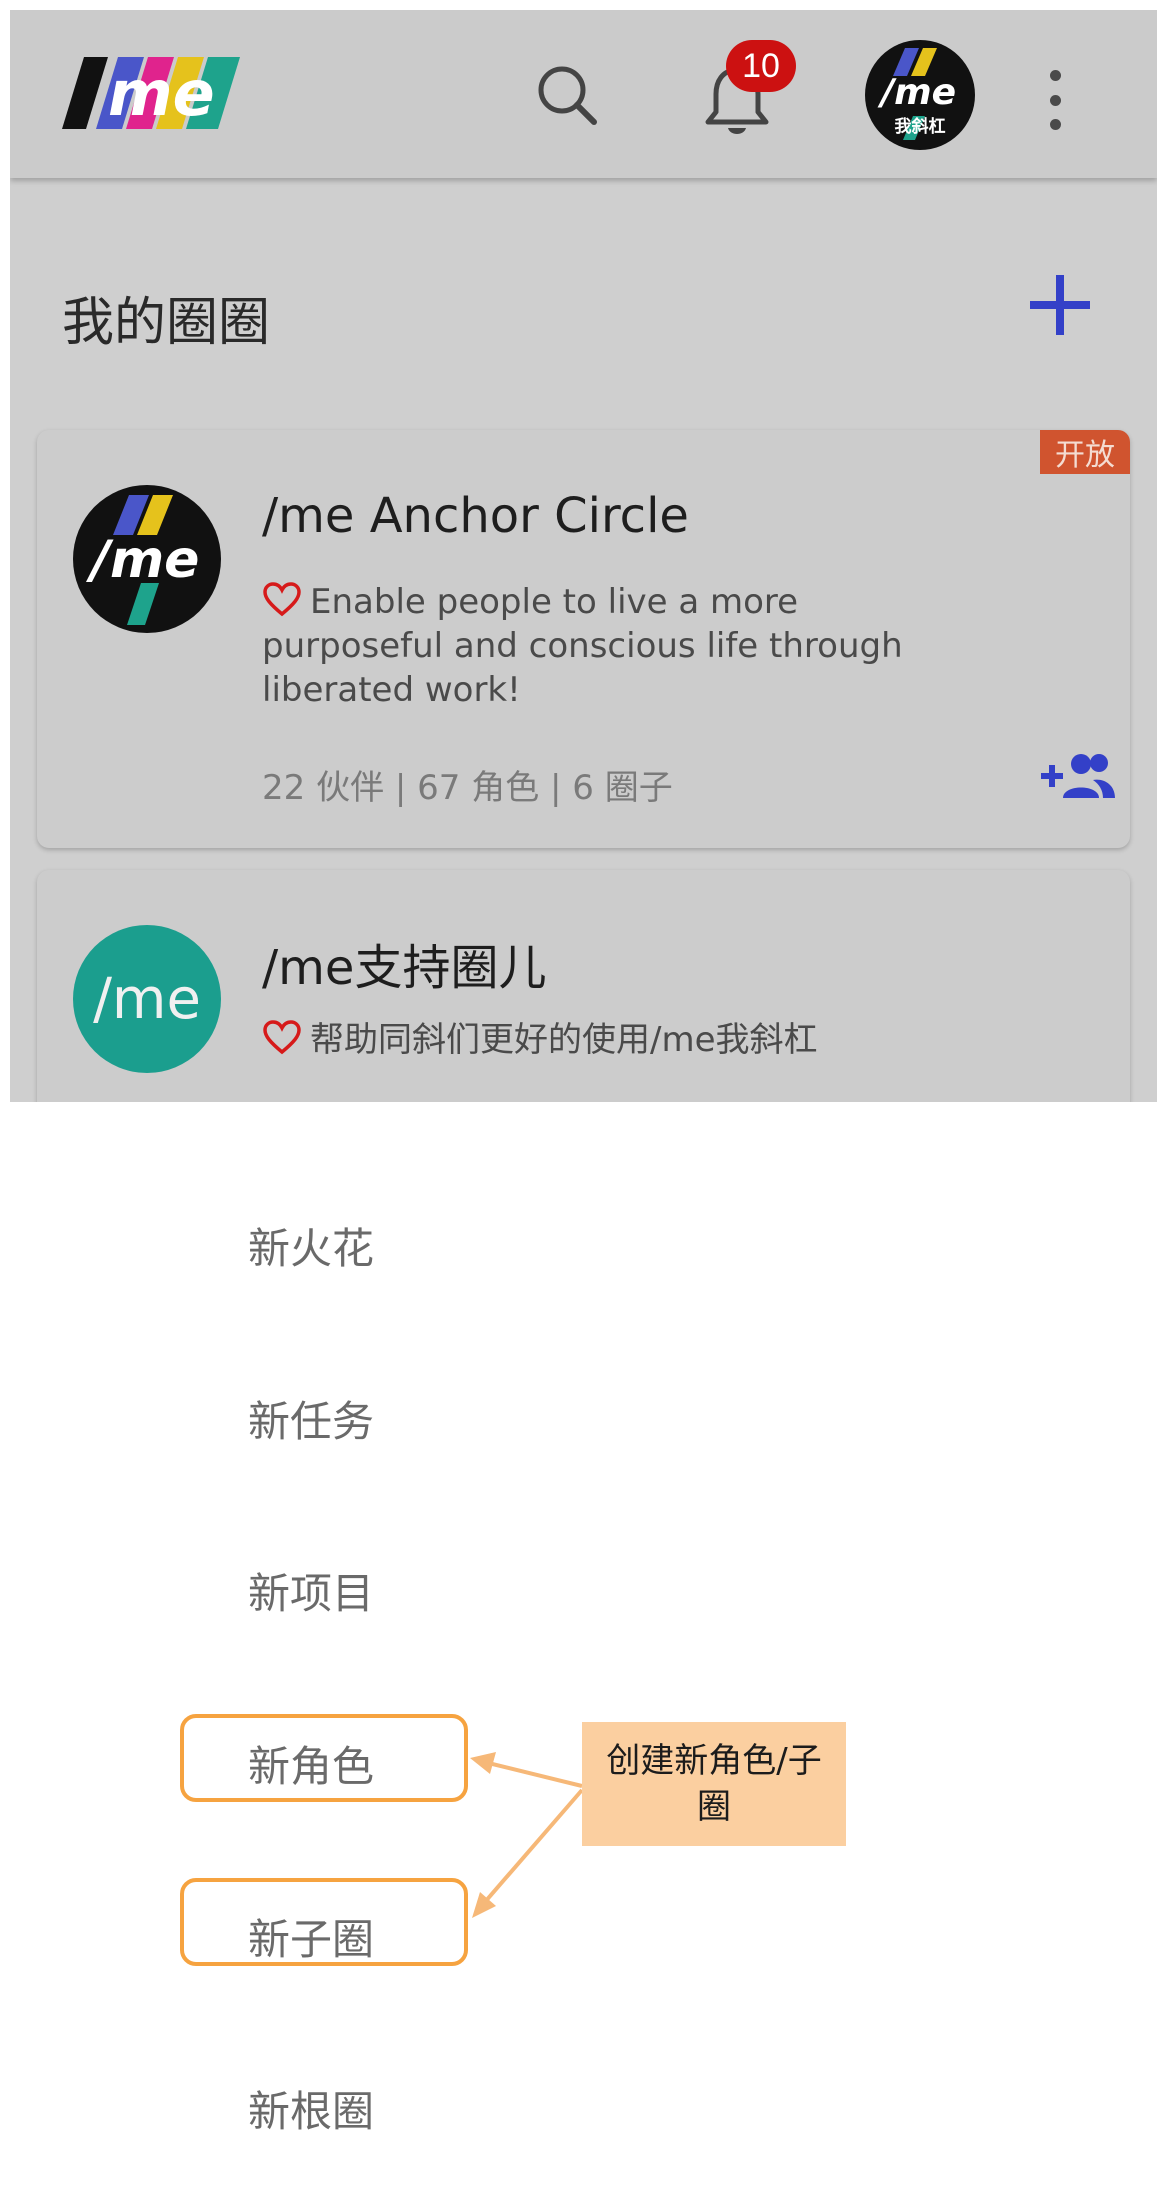  Describe the element at coordinates (761, 66) in the screenshot. I see `notification-badge: 10` at that location.